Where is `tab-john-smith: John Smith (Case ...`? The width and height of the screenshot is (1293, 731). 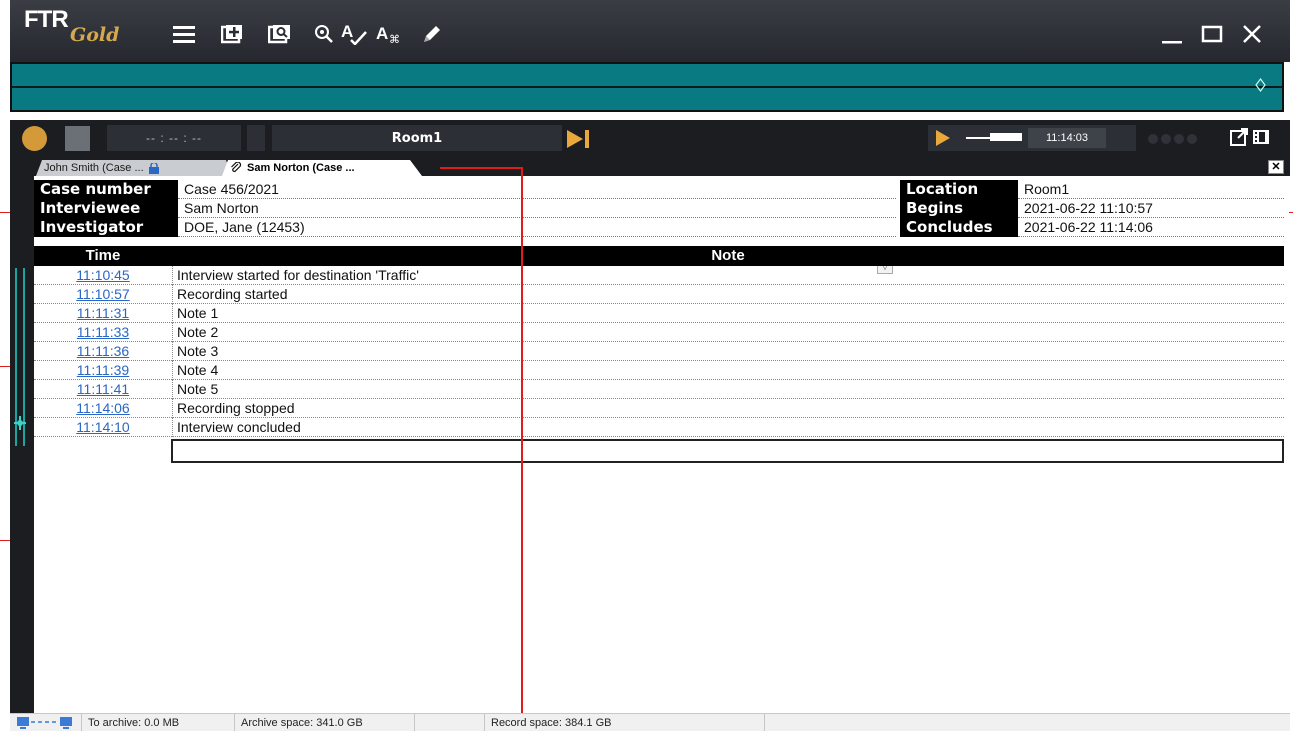
tab-john-smith: John Smith (Case ... is located at coordinates (134, 168).